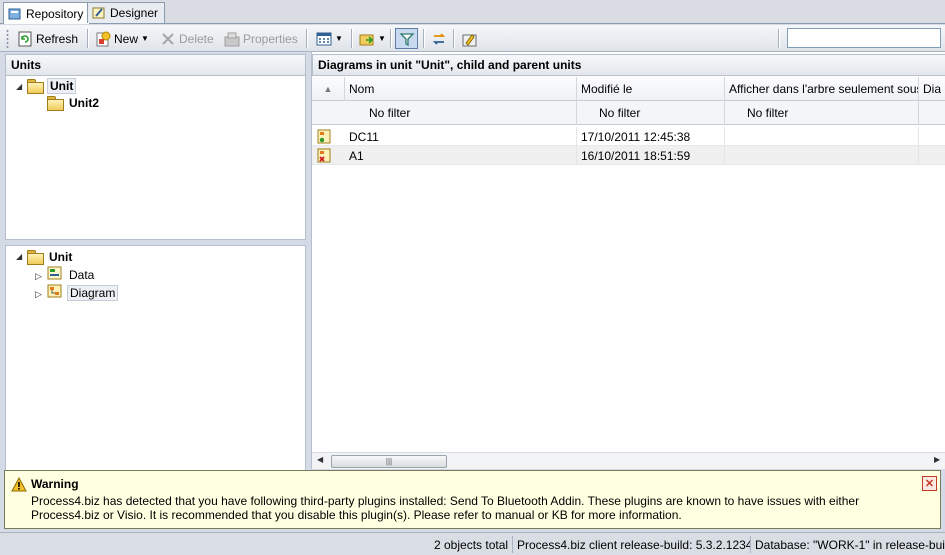  I want to click on horizontal-scrollbar: ◀ ||| ▶, so click(628, 460).